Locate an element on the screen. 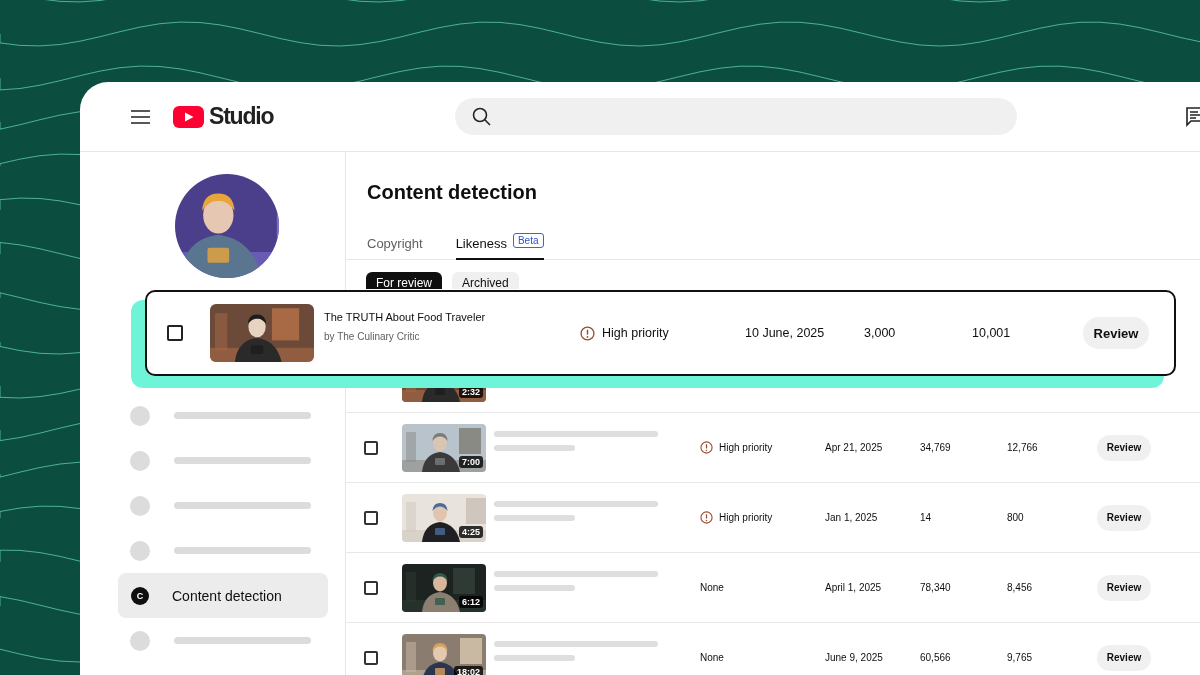 This screenshot has width=1200, height=675. count-text: 10,001 is located at coordinates (991, 333).